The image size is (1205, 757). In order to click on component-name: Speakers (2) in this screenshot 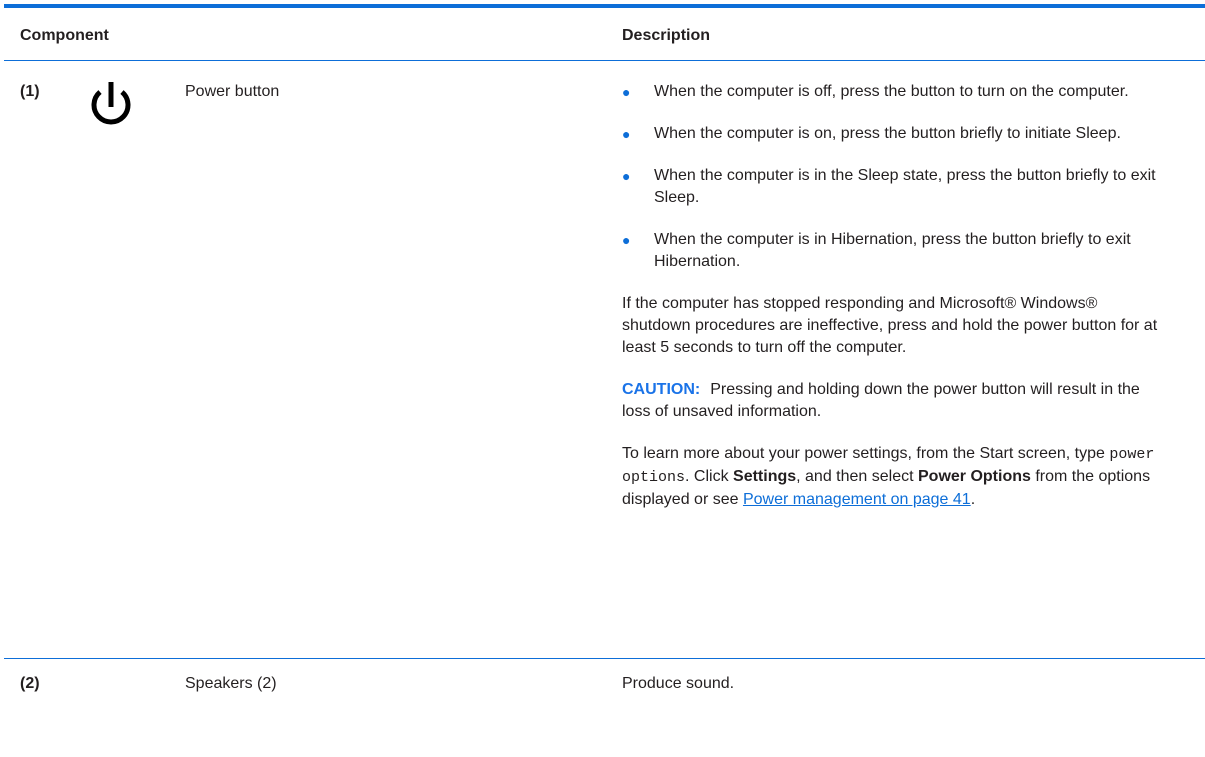, I will do `click(231, 683)`.